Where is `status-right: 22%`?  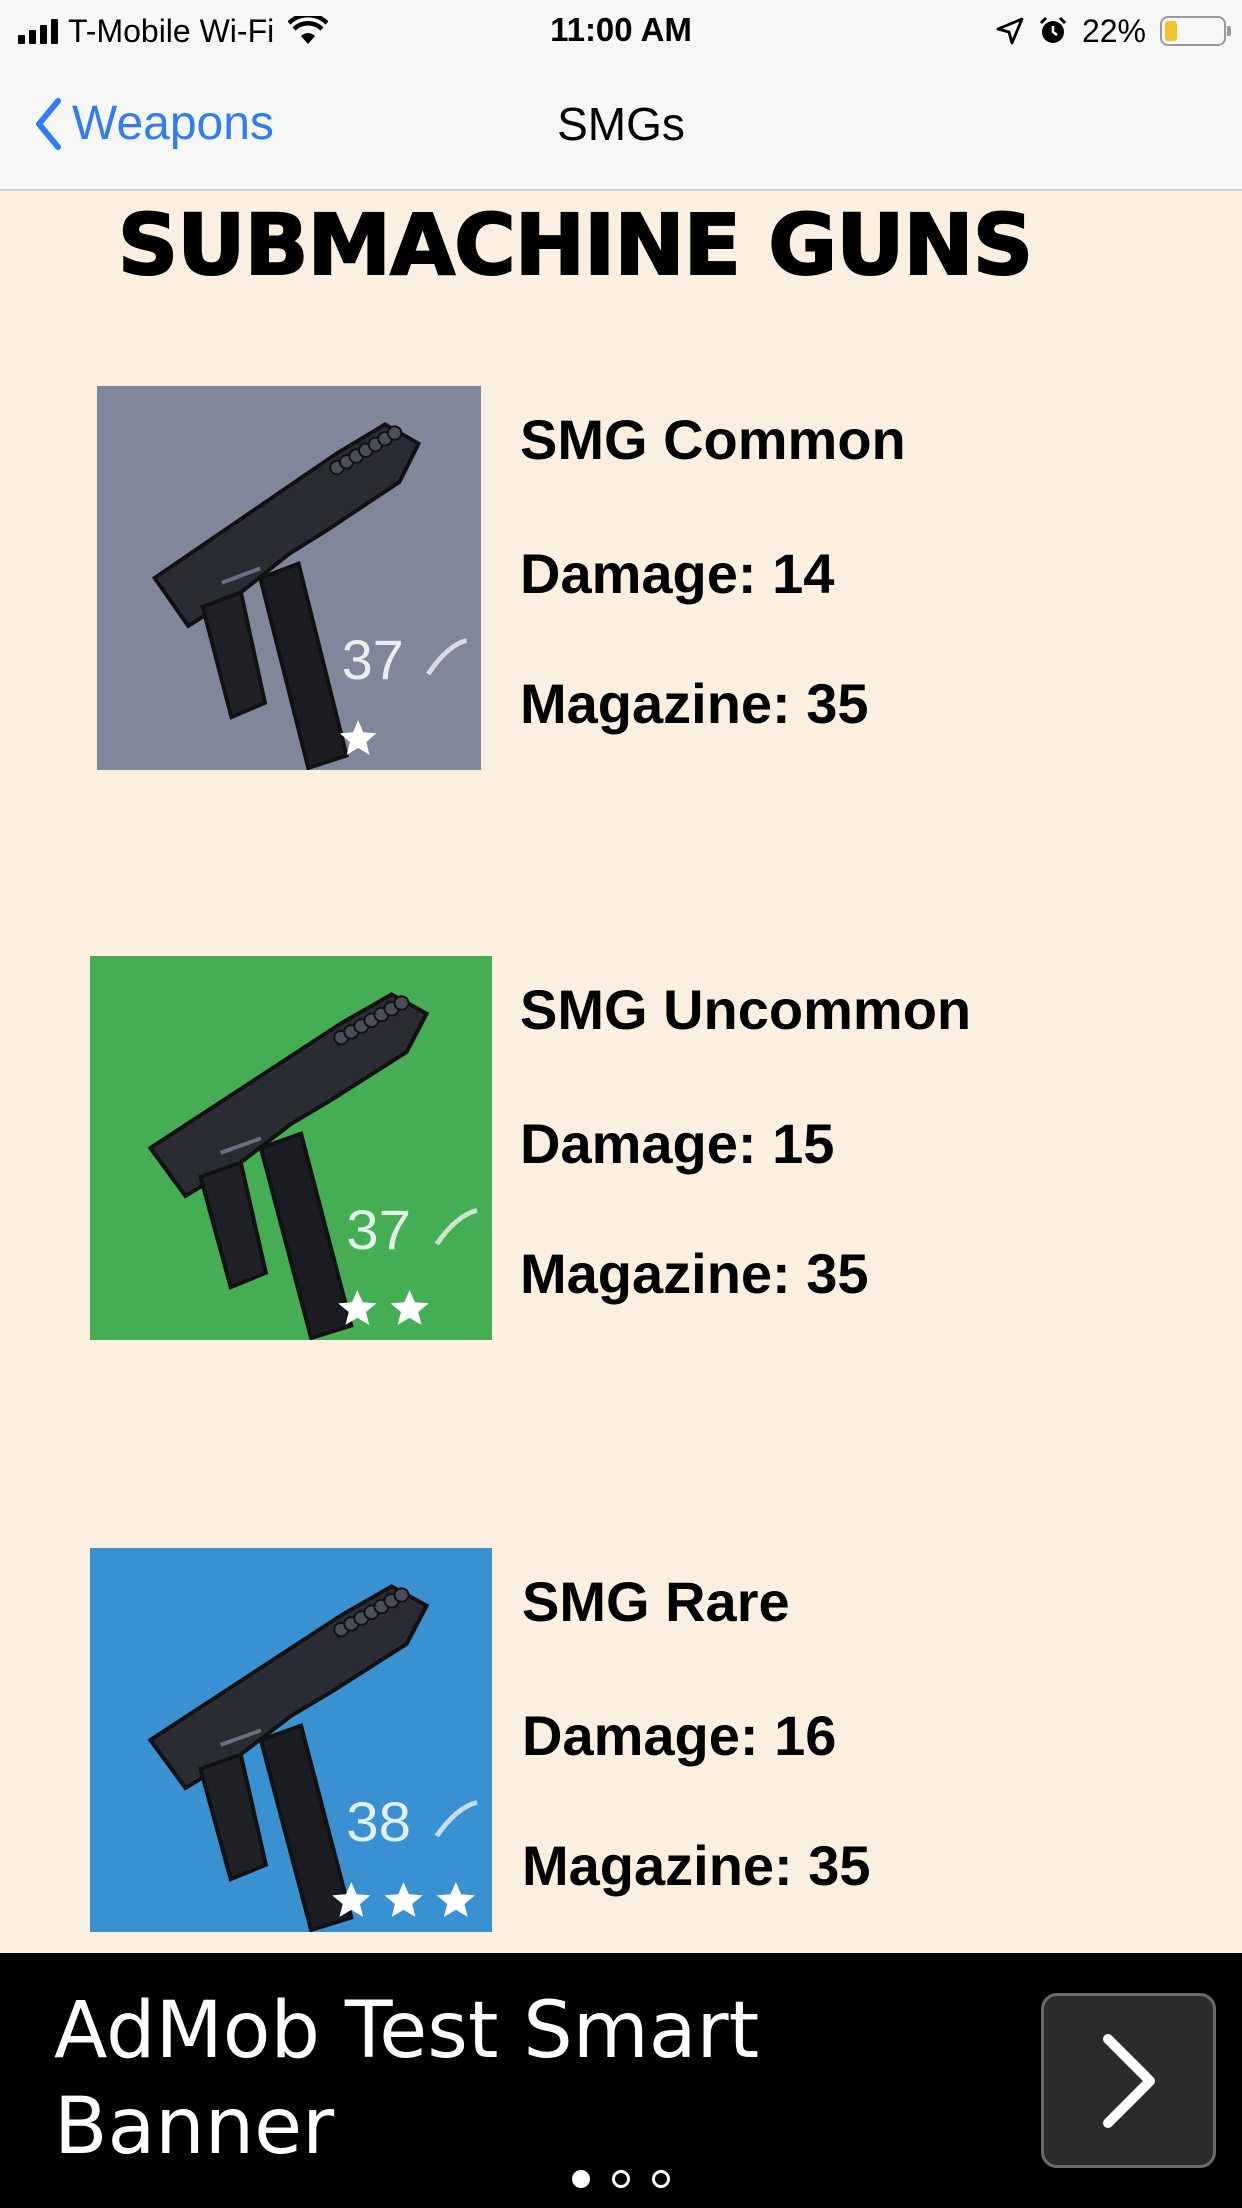
status-right: 22% is located at coordinates (1113, 31).